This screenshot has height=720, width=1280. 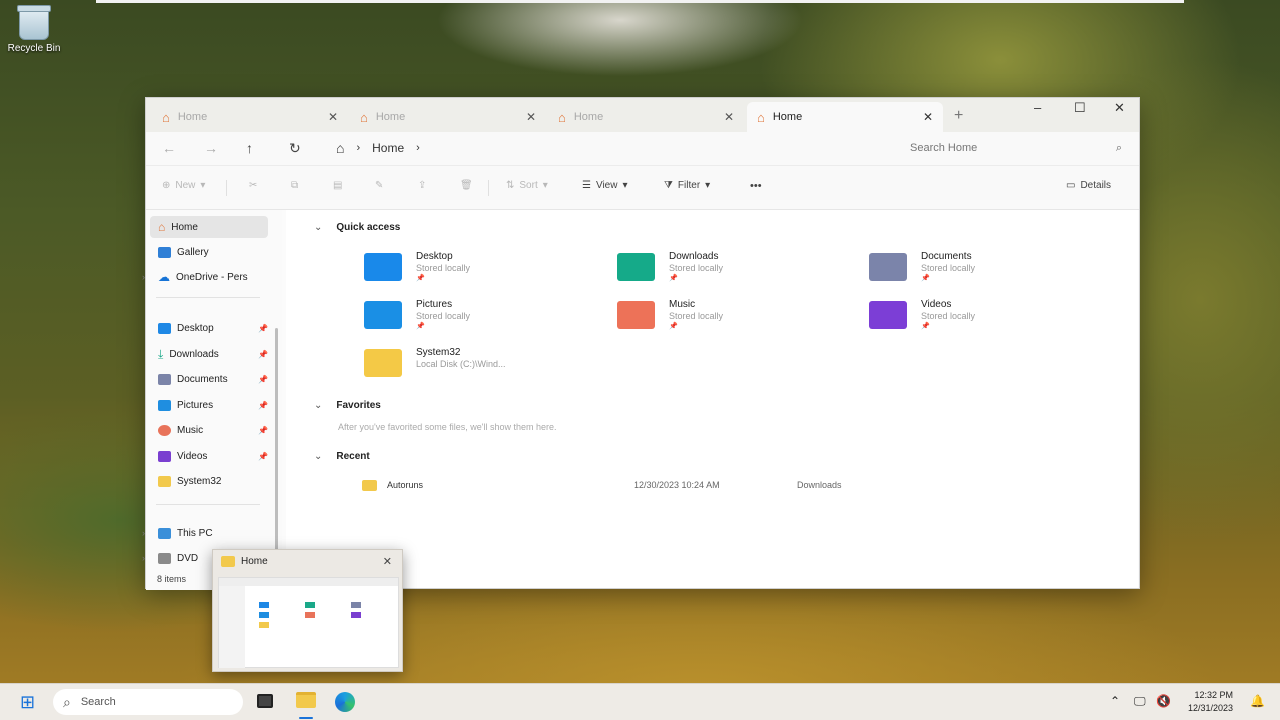 What do you see at coordinates (345, 702) in the screenshot?
I see `edge-browser-icon` at bounding box center [345, 702].